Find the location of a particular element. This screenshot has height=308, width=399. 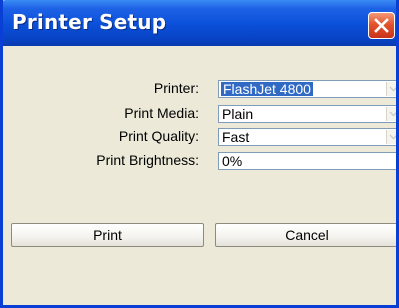

close-button is located at coordinates (381, 25).